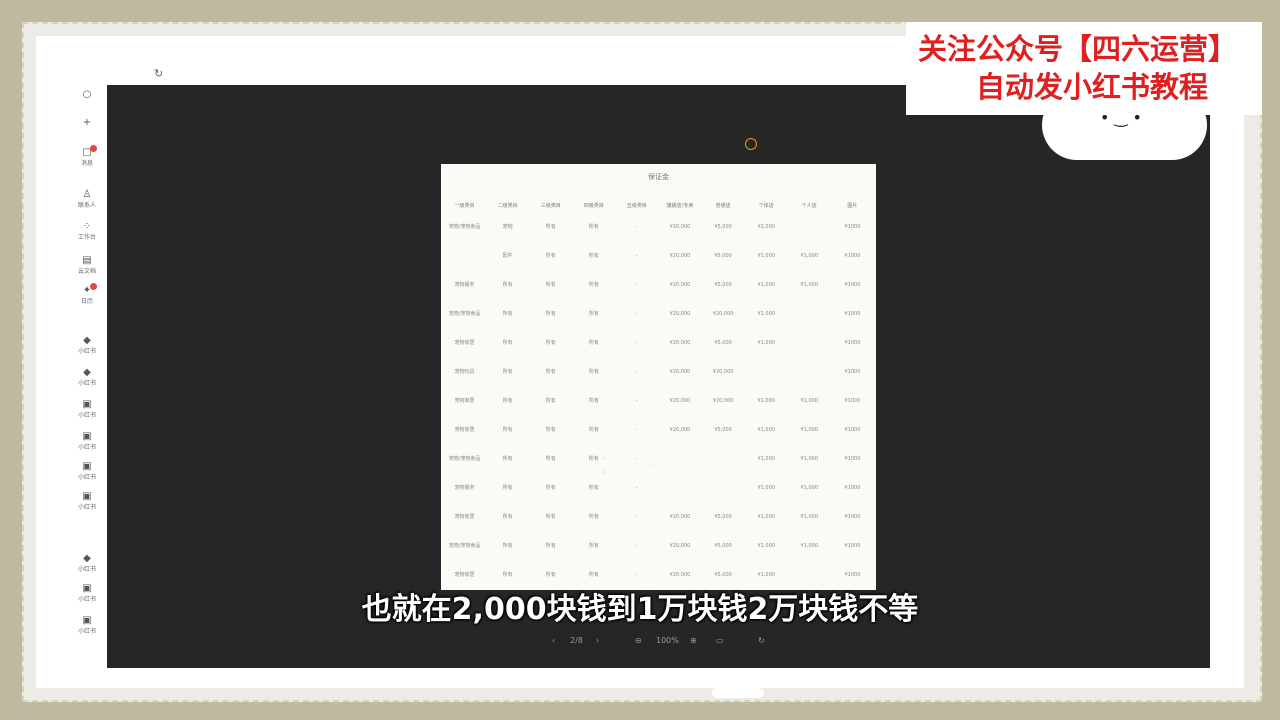  What do you see at coordinates (464, 205) in the screenshot?
I see `column-header: 一级类目` at bounding box center [464, 205].